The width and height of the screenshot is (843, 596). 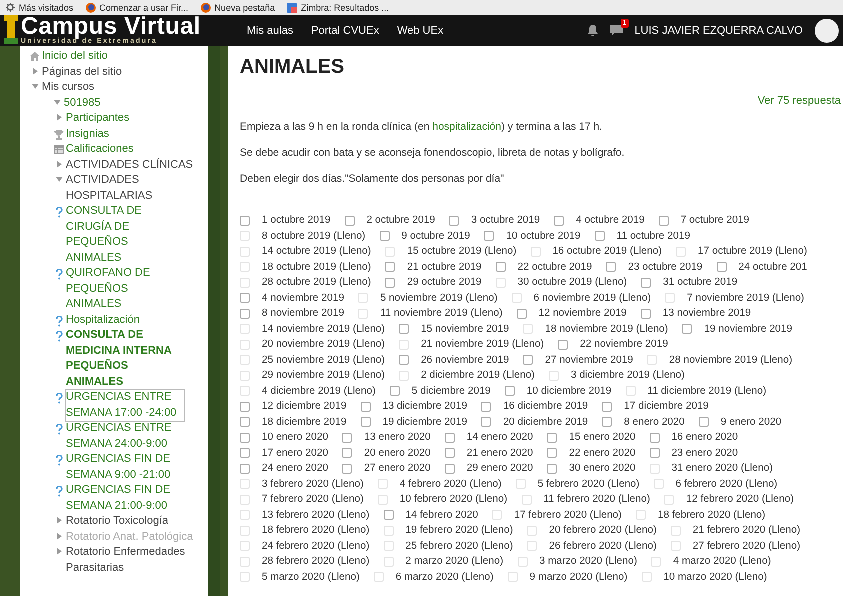 I want to click on tree-node-label: 501985, so click(x=82, y=103).